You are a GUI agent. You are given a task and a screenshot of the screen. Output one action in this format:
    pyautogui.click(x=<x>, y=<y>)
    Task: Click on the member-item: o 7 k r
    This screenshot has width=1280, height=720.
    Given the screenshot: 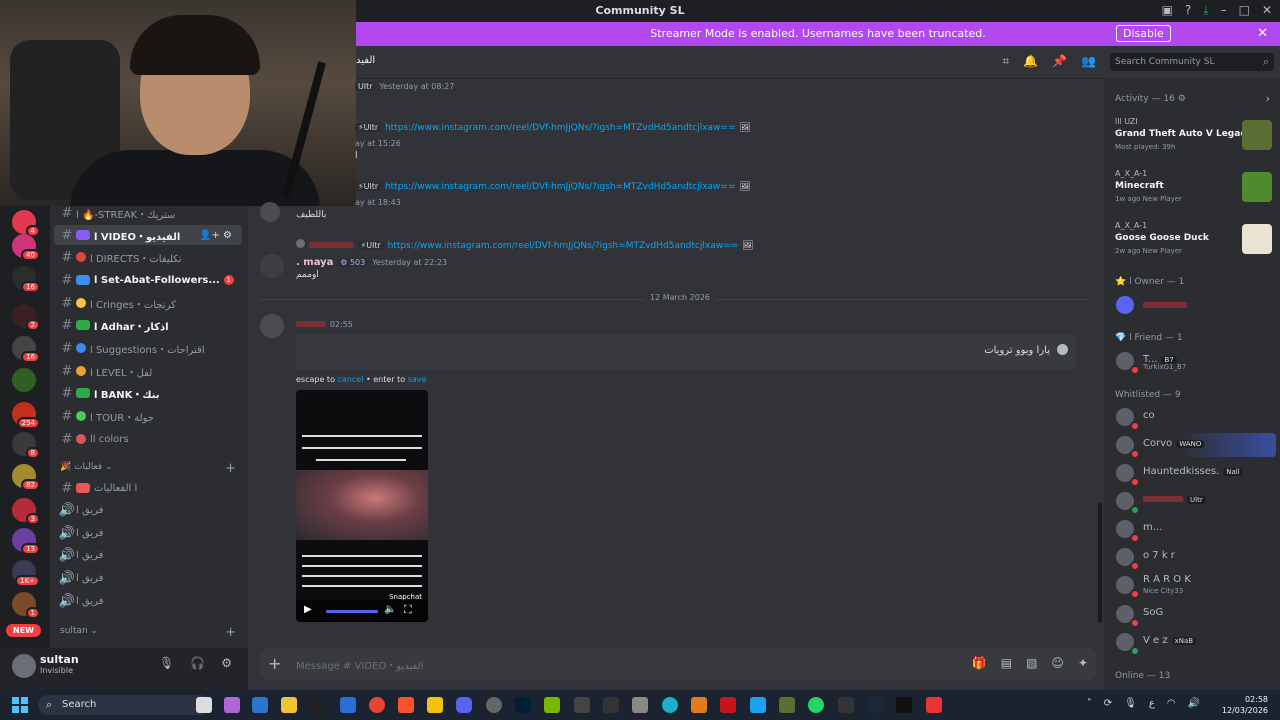 What is the action you would take?
    pyautogui.click(x=1193, y=558)
    